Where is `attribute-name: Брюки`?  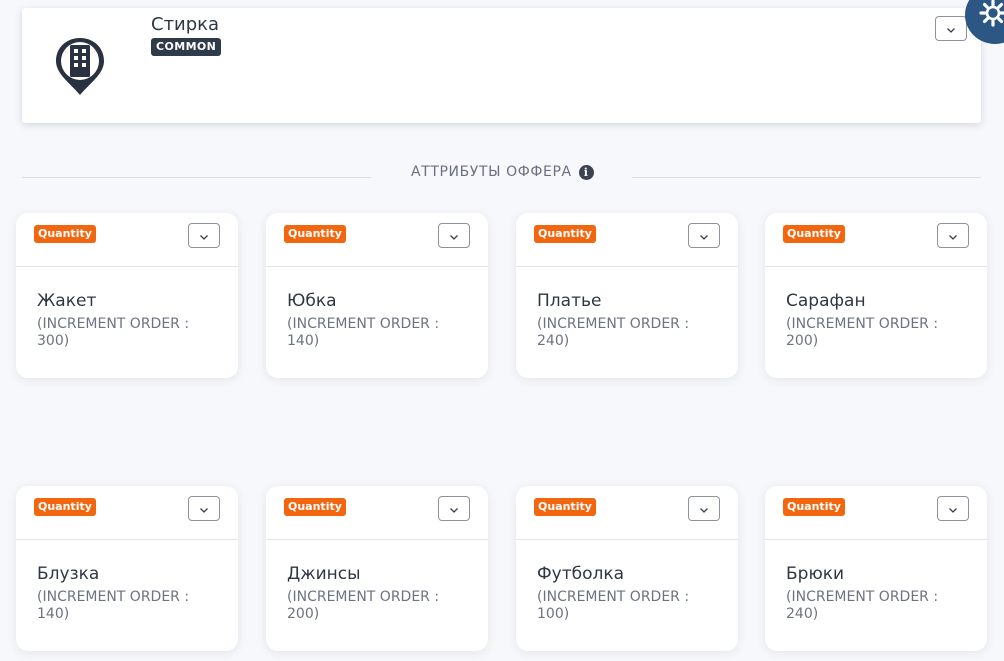 attribute-name: Брюки is located at coordinates (815, 574).